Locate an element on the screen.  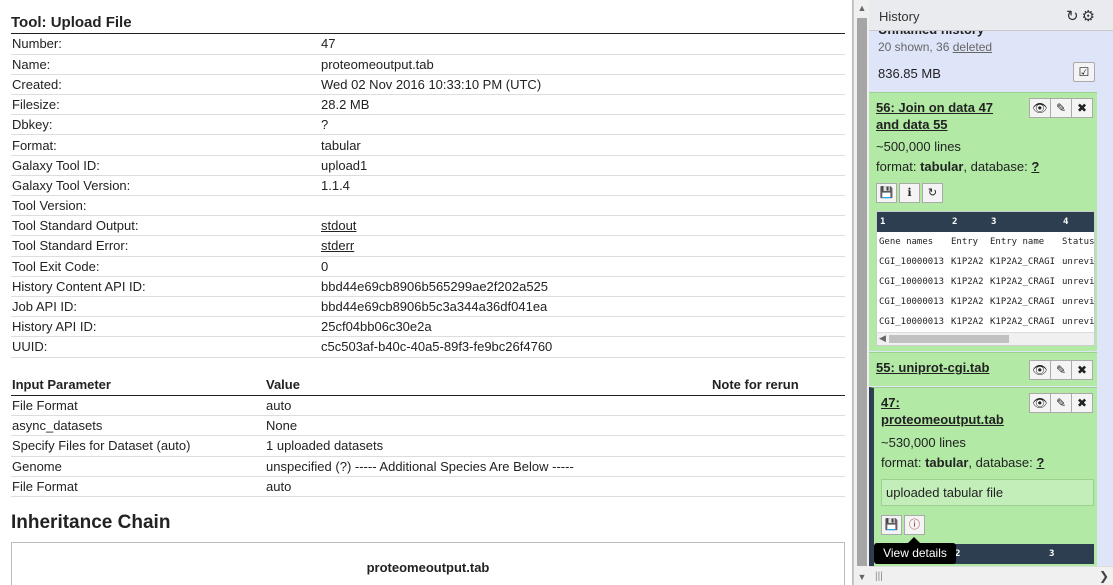
note-header: Note for rerun is located at coordinates (778, 384).